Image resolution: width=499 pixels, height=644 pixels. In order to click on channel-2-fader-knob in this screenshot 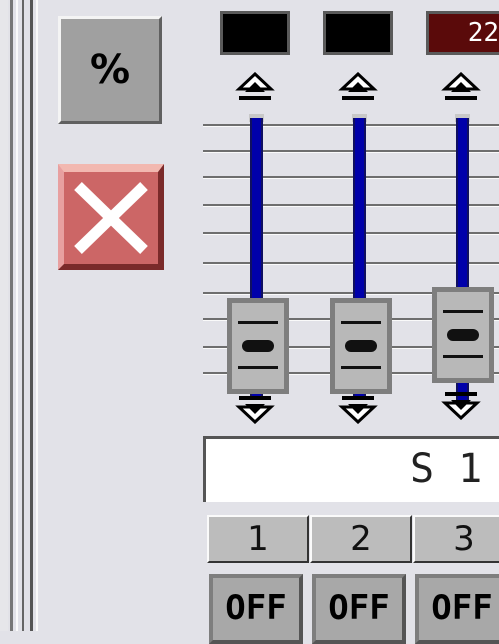, I will do `click(361, 346)`.